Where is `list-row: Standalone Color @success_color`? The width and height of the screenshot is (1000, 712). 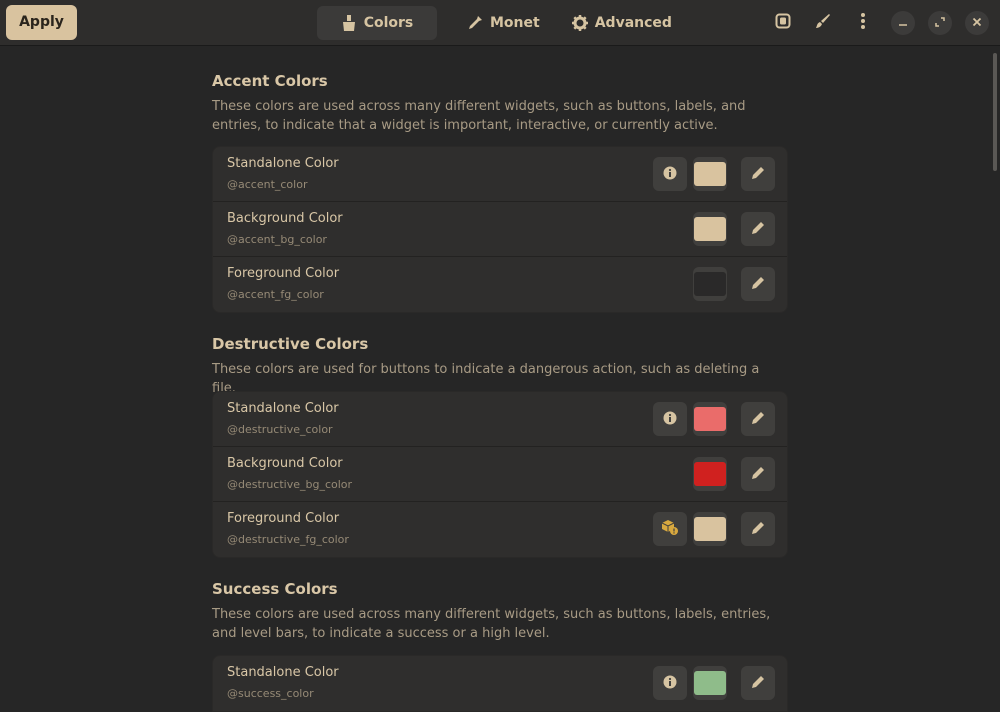 list-row: Standalone Color @success_color is located at coordinates (500, 683).